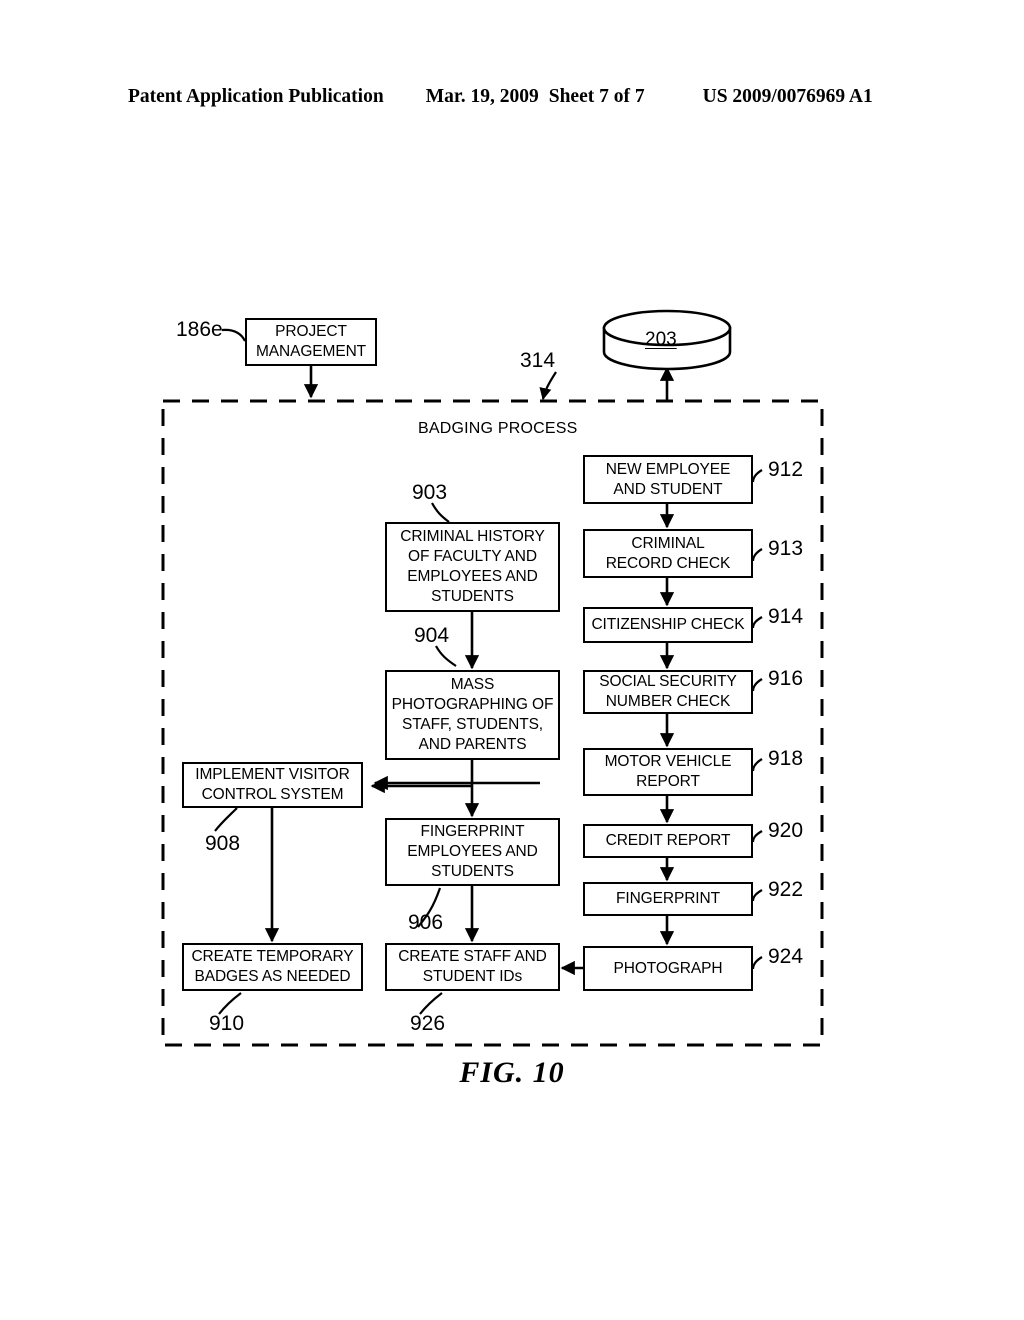 The width and height of the screenshot is (1024, 1320). What do you see at coordinates (661, 339) in the screenshot?
I see `database-label-203: 203` at bounding box center [661, 339].